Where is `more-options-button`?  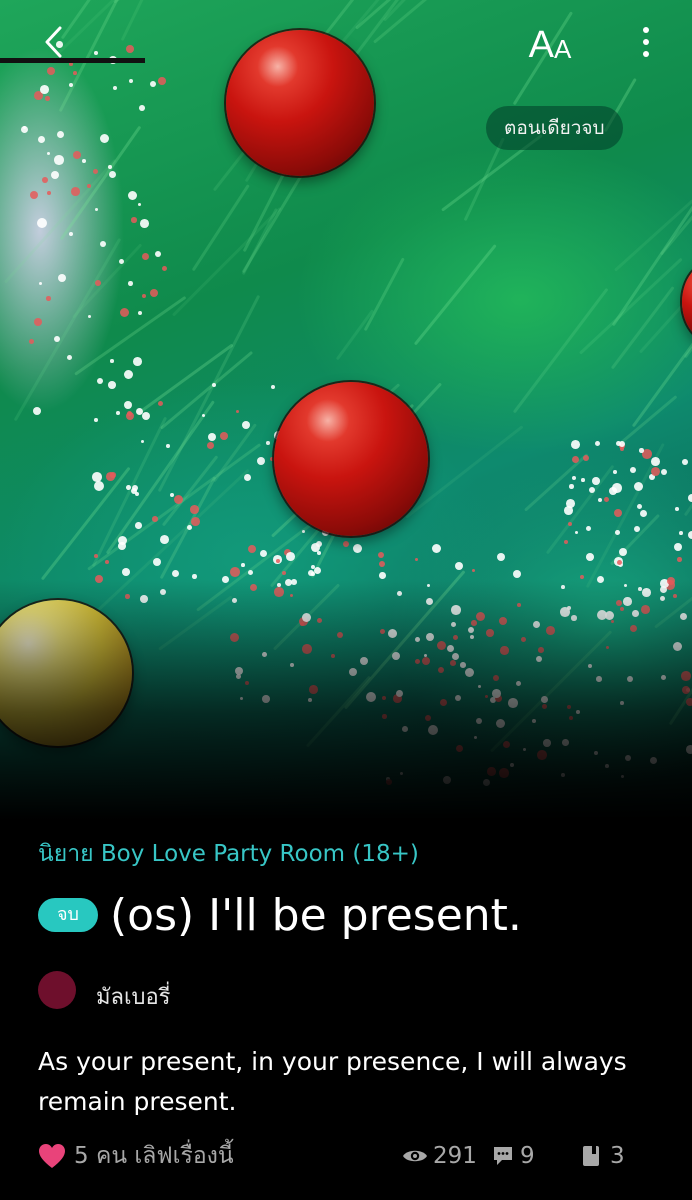 more-options-button is located at coordinates (646, 42).